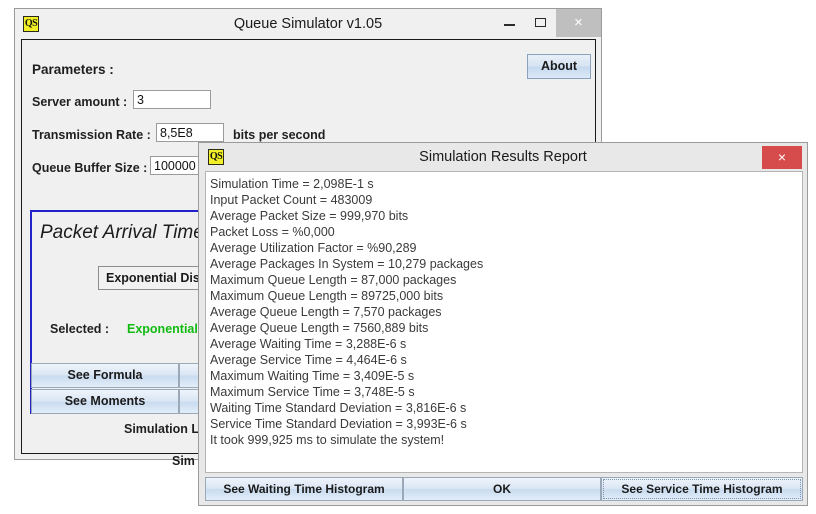 Image resolution: width=816 pixels, height=514 pixels. Describe the element at coordinates (91, 135) in the screenshot. I see `transmission-rate-label: Transmission Rate :` at that location.